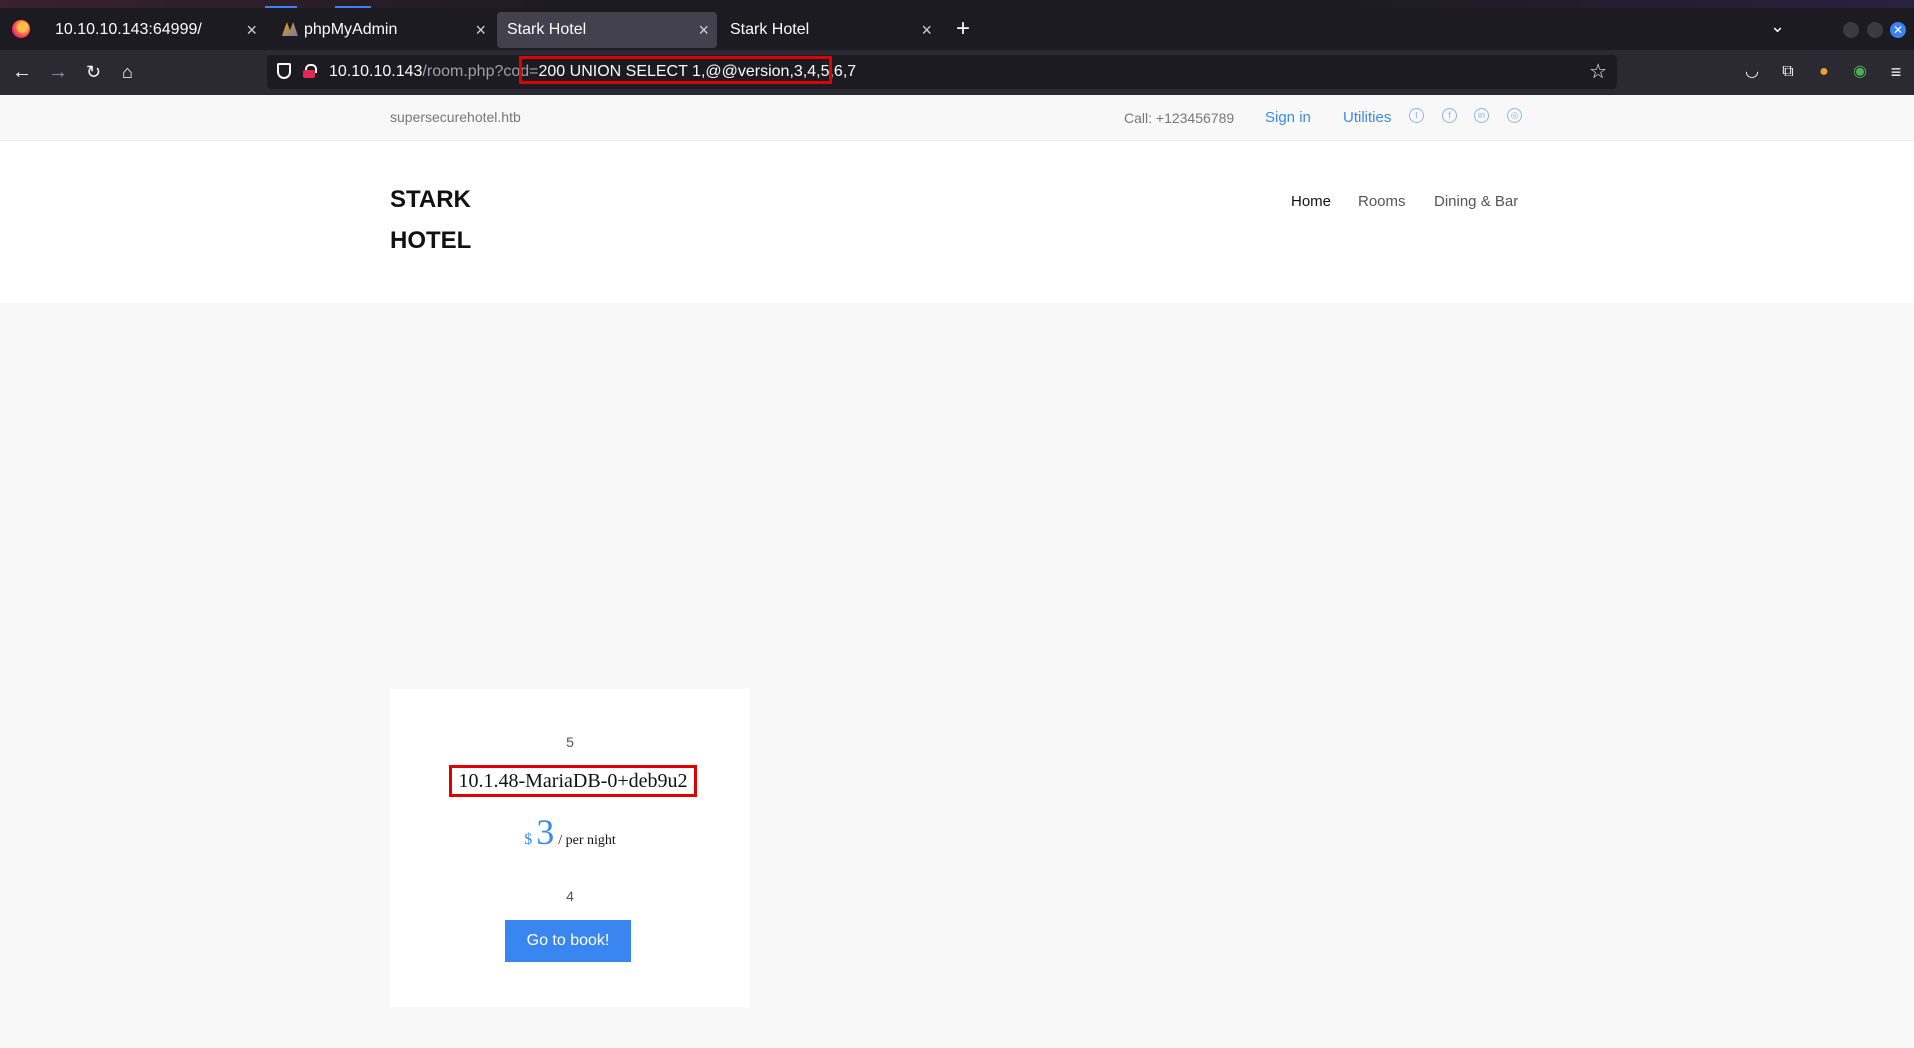  What do you see at coordinates (1449, 115) in the screenshot?
I see `facebook-icon: f` at bounding box center [1449, 115].